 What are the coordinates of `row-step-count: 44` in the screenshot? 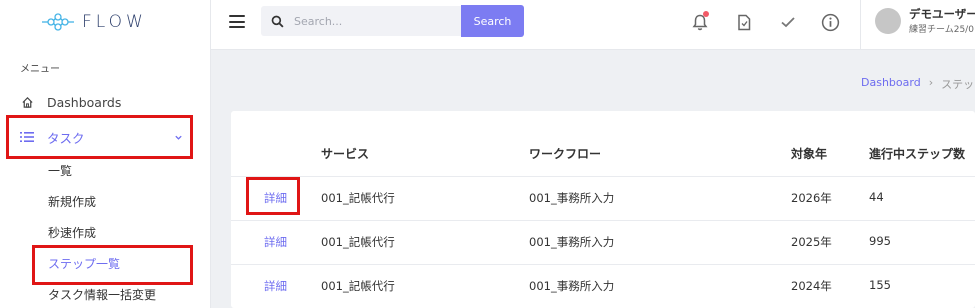 It's located at (876, 197).